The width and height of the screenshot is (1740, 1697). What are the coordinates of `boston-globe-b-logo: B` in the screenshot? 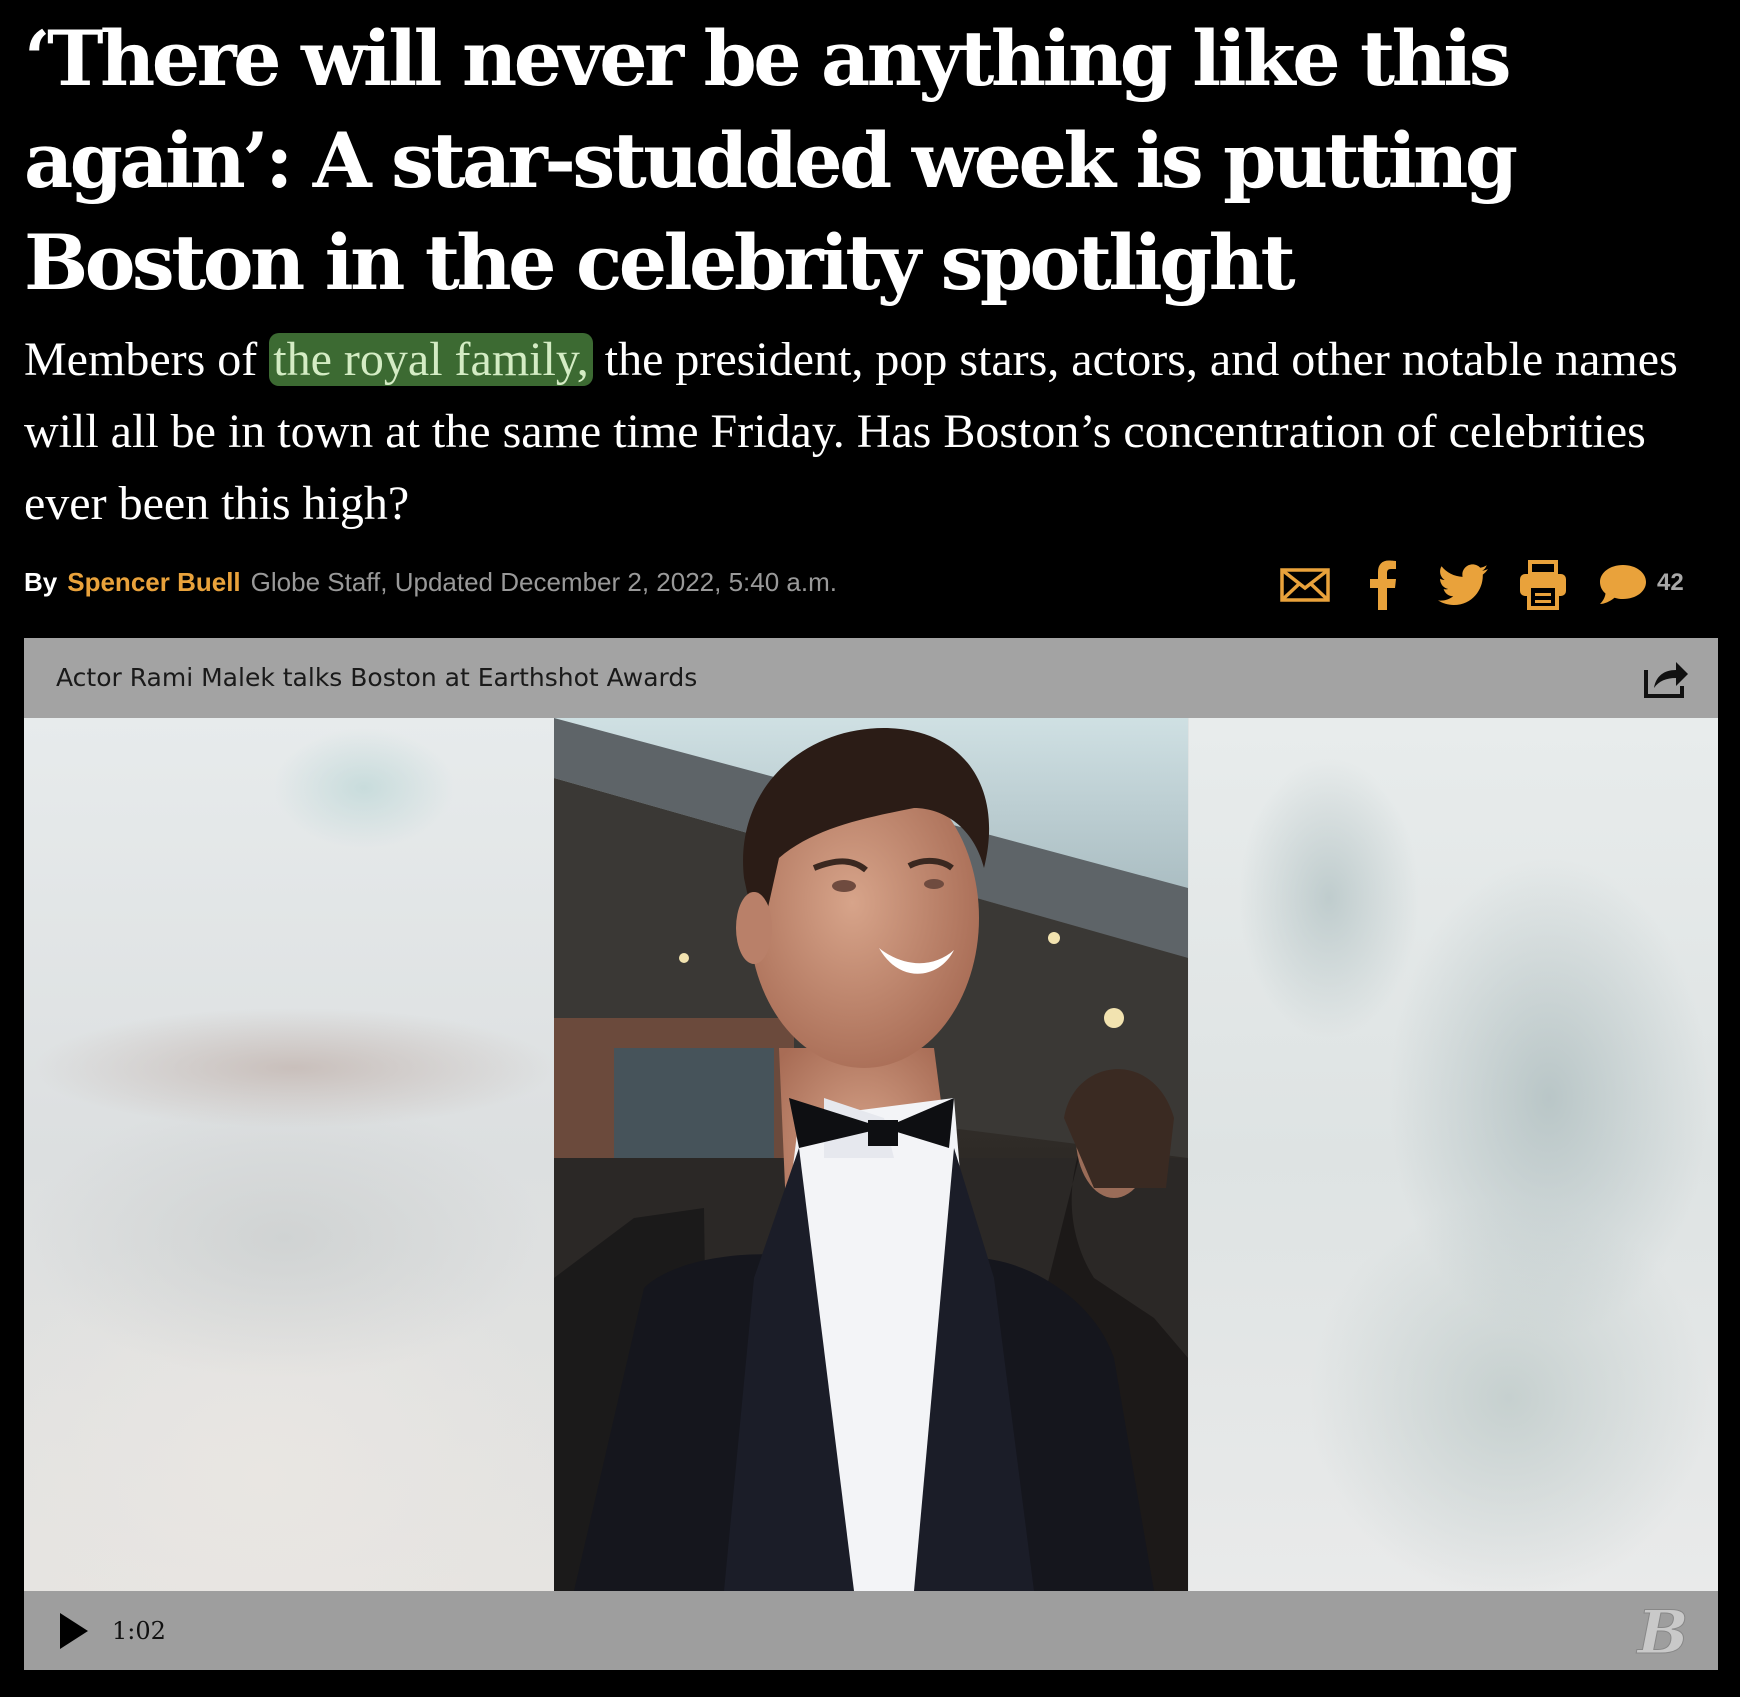 It's located at (1663, 1633).